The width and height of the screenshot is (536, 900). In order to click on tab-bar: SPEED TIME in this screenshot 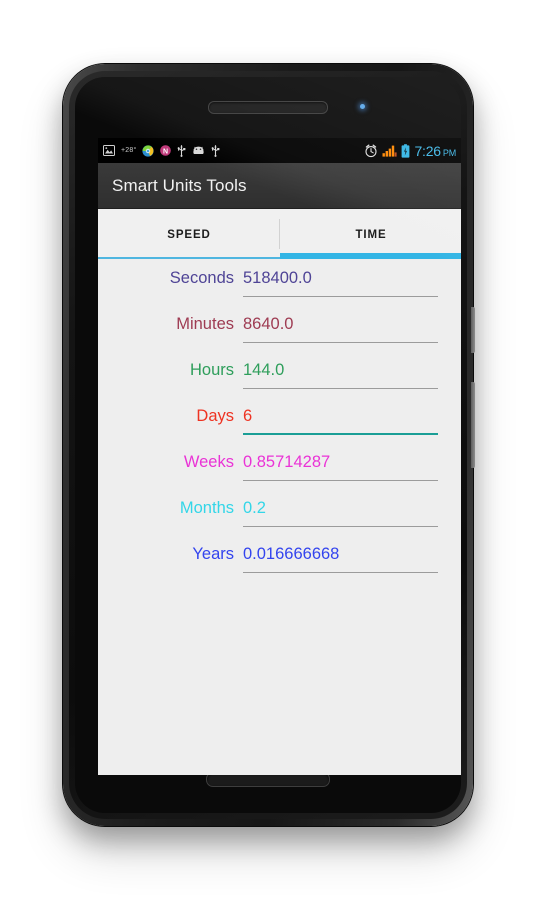, I will do `click(279, 234)`.